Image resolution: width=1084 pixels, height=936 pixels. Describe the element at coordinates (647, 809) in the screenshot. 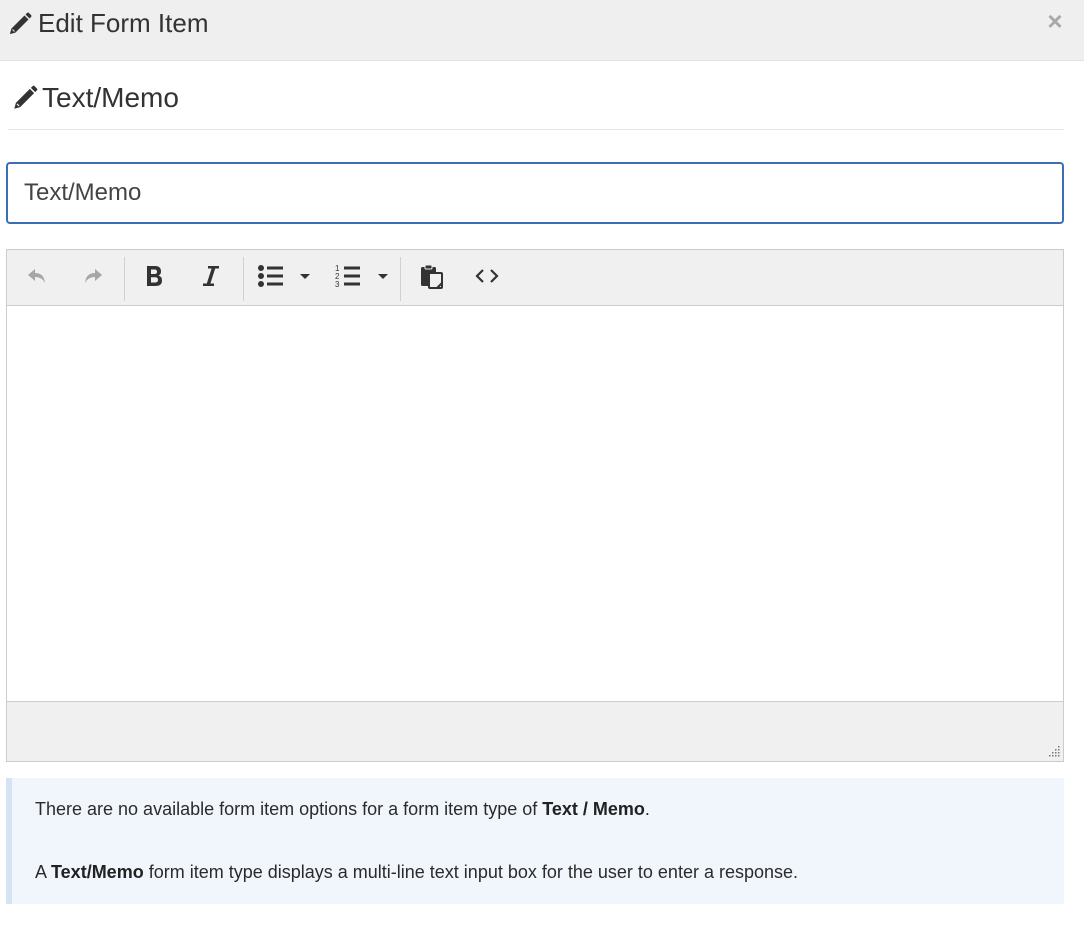

I see `info-text: .` at that location.